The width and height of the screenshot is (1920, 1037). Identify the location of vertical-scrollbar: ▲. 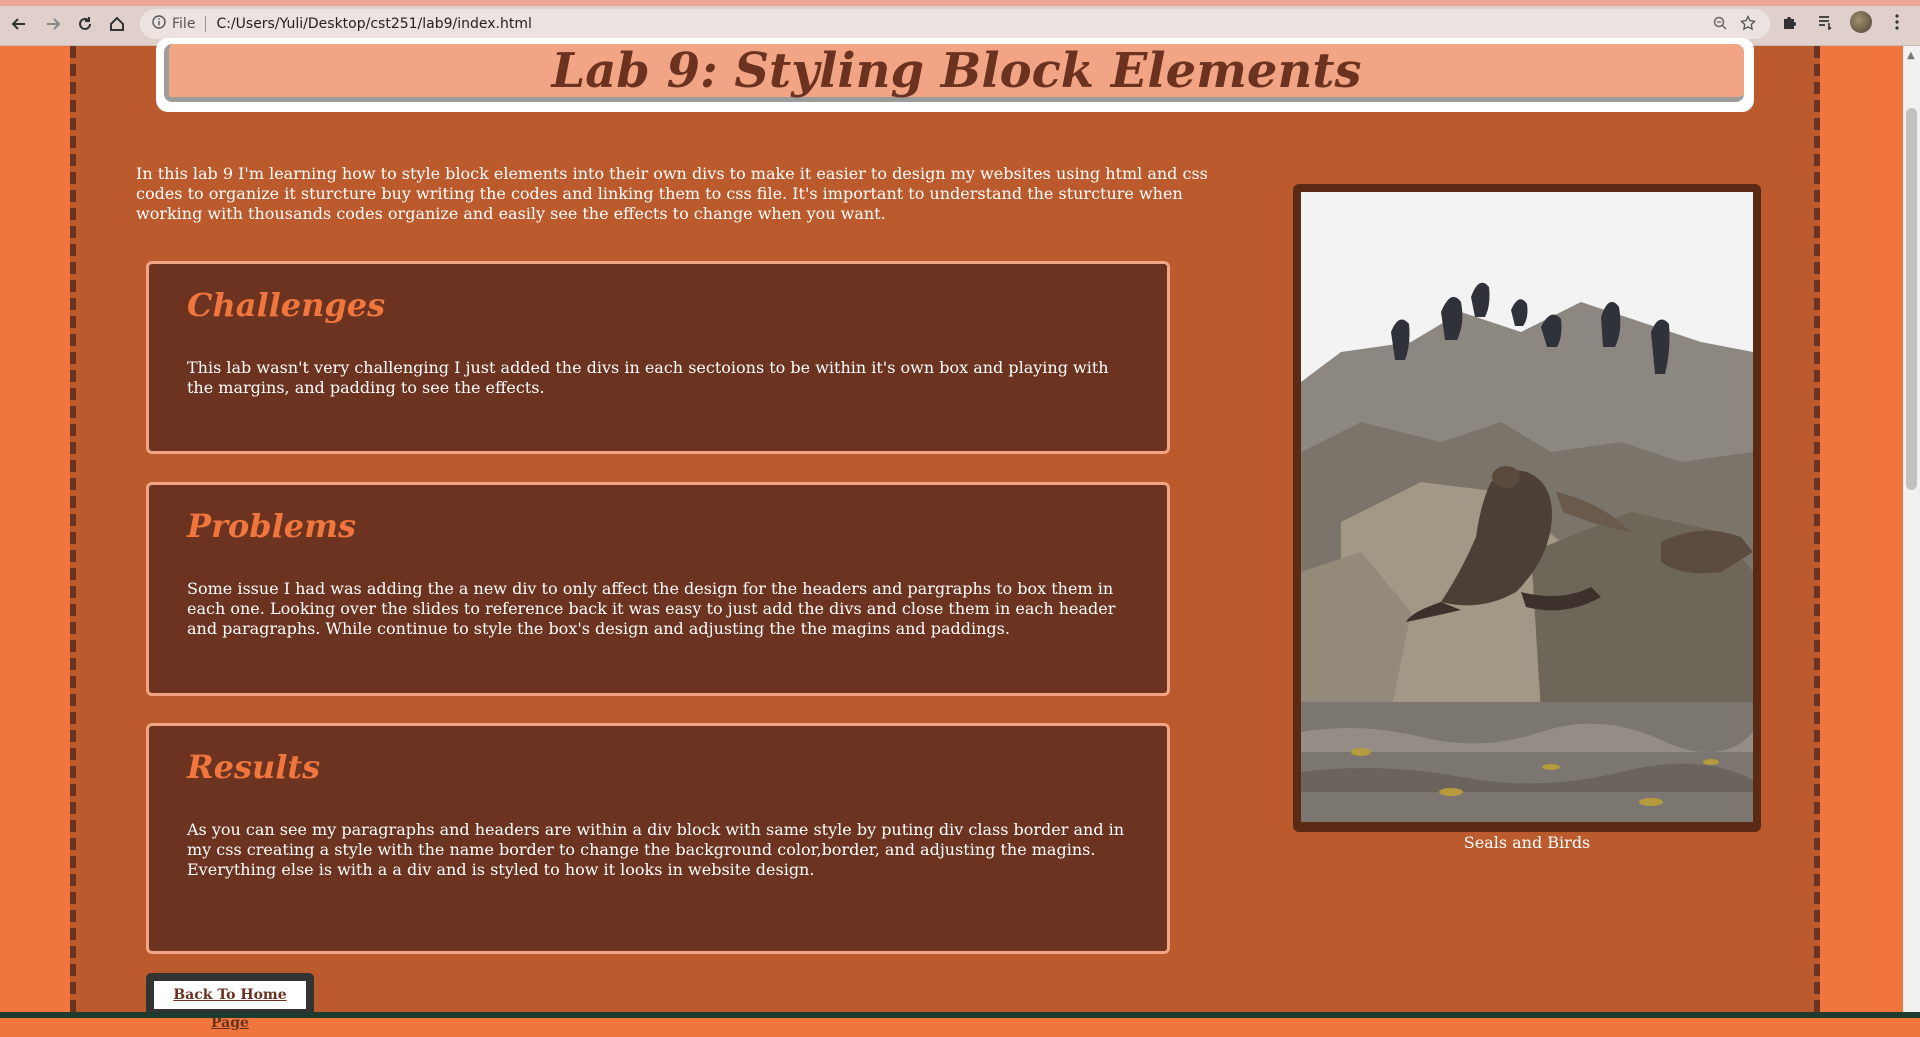
(1911, 529).